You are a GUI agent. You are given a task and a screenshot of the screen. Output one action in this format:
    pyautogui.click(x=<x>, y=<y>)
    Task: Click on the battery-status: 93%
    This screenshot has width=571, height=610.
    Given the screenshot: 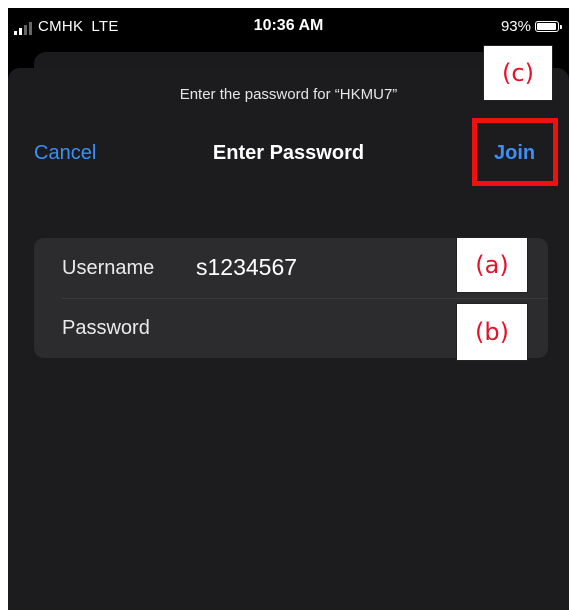 What is the action you would take?
    pyautogui.click(x=531, y=26)
    